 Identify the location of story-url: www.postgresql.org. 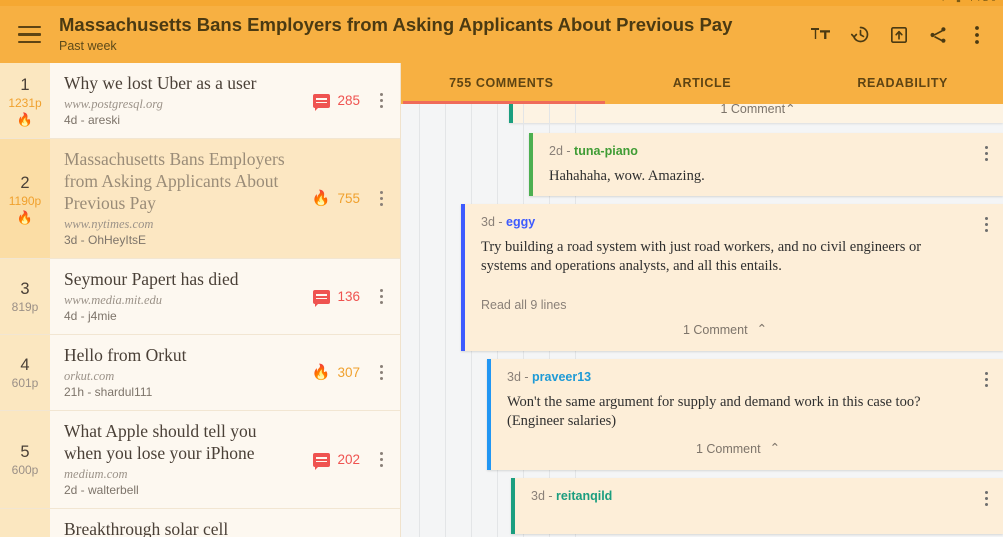
(113, 104).